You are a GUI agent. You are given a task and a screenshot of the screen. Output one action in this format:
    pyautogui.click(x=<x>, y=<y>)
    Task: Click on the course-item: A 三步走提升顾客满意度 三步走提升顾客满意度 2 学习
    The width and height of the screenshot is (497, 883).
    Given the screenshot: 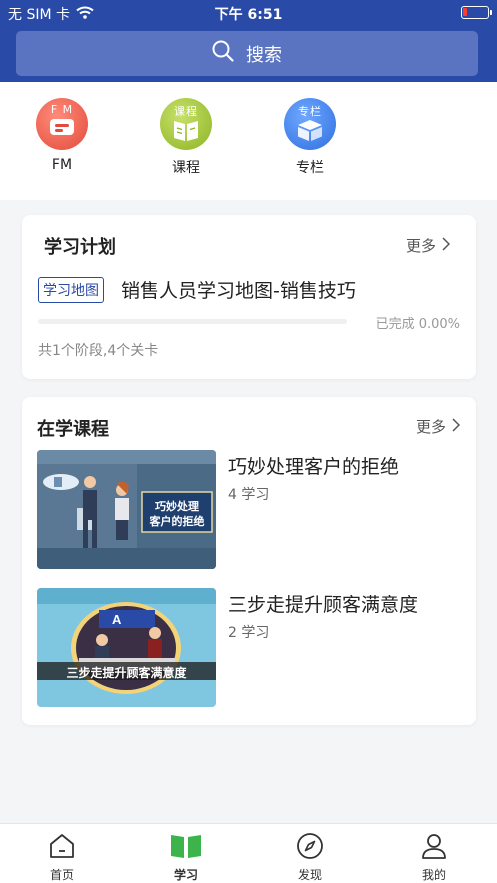 What is the action you would take?
    pyautogui.click(x=249, y=647)
    